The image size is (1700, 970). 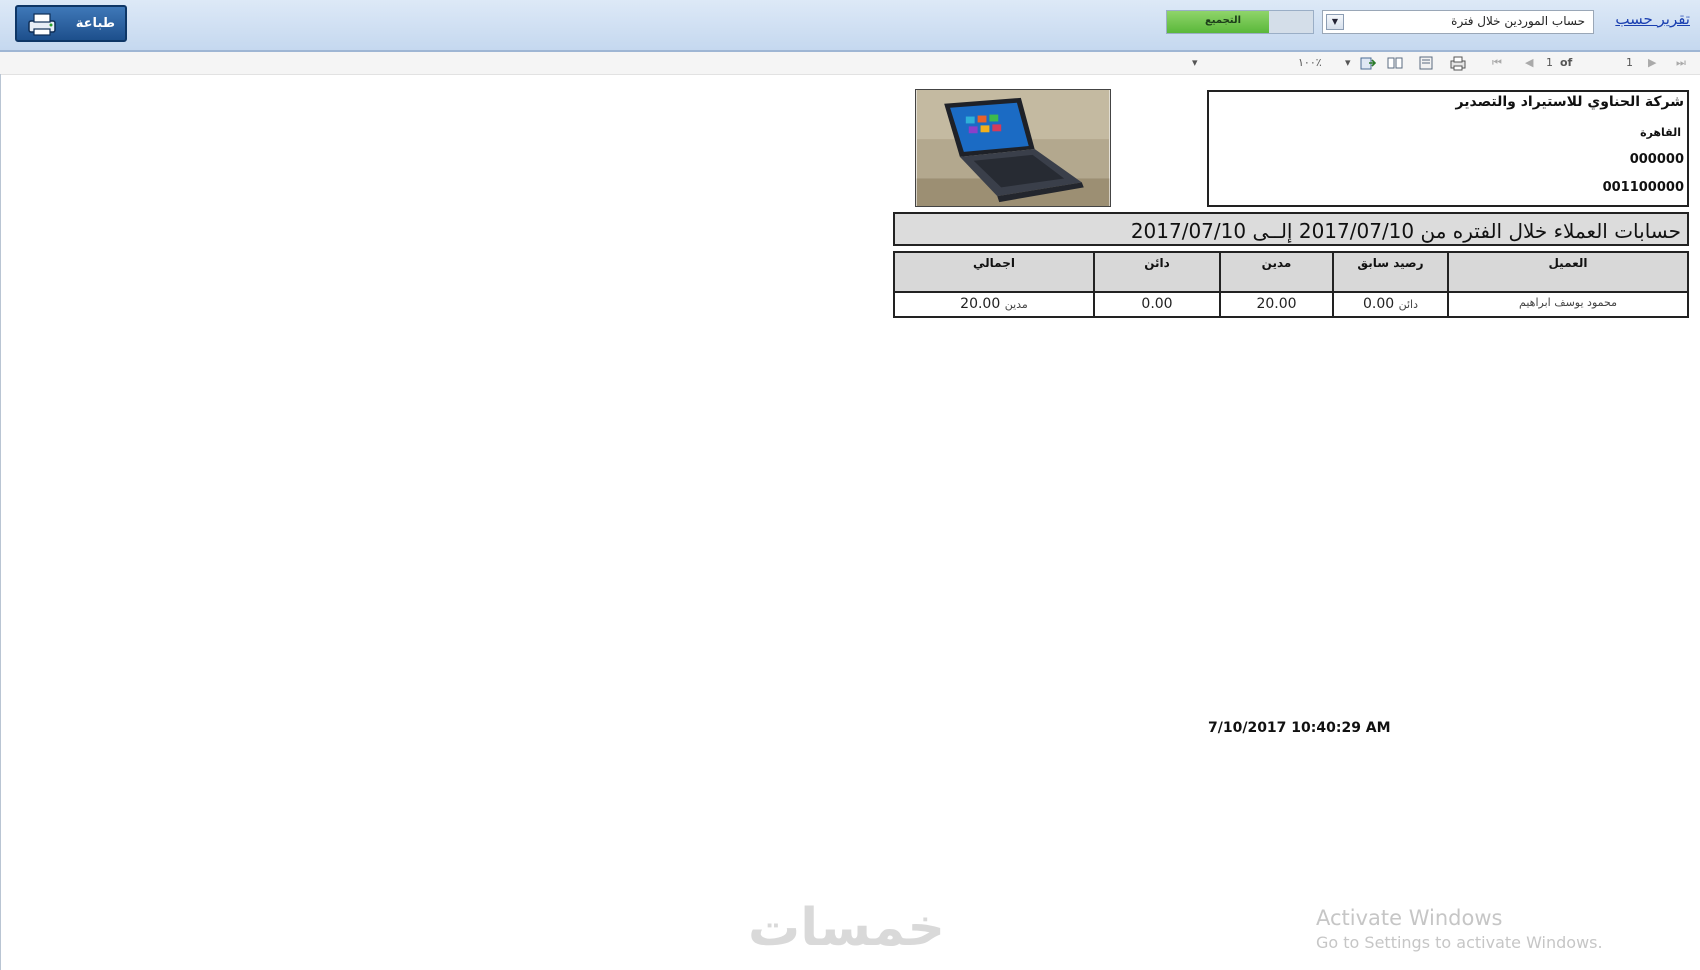 I want to click on page-of-label: of, so click(x=1566, y=62).